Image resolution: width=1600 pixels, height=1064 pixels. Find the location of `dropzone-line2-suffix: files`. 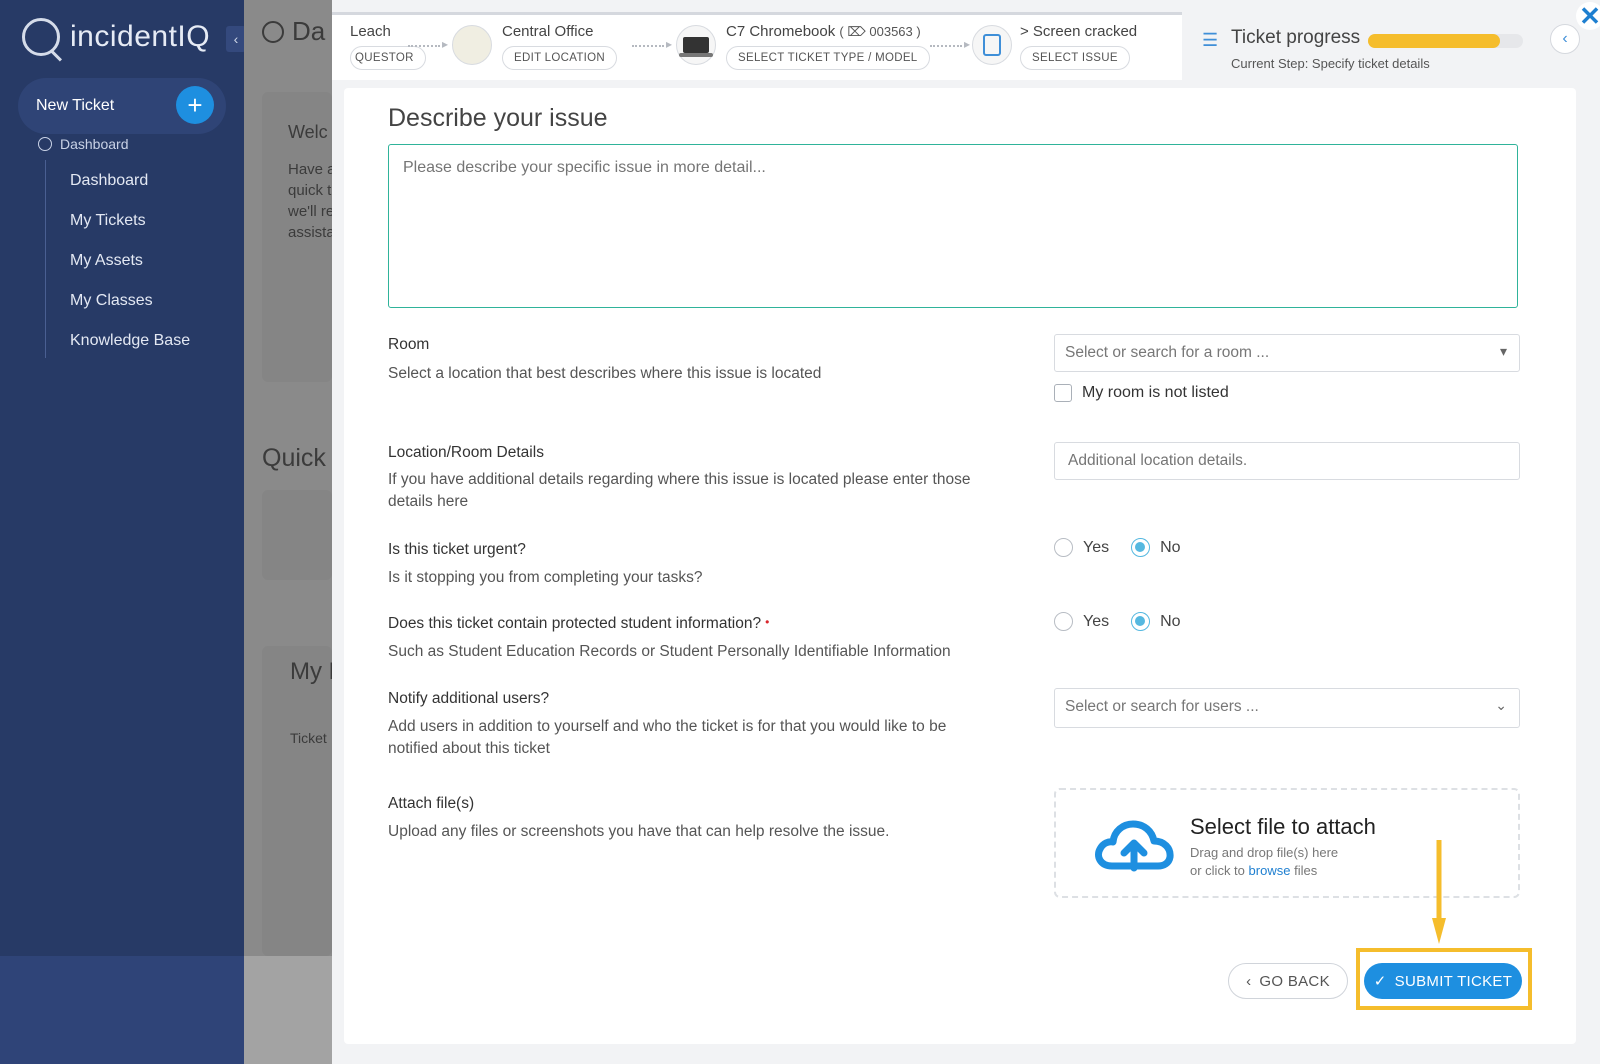

dropzone-line2-suffix: files is located at coordinates (1306, 870).